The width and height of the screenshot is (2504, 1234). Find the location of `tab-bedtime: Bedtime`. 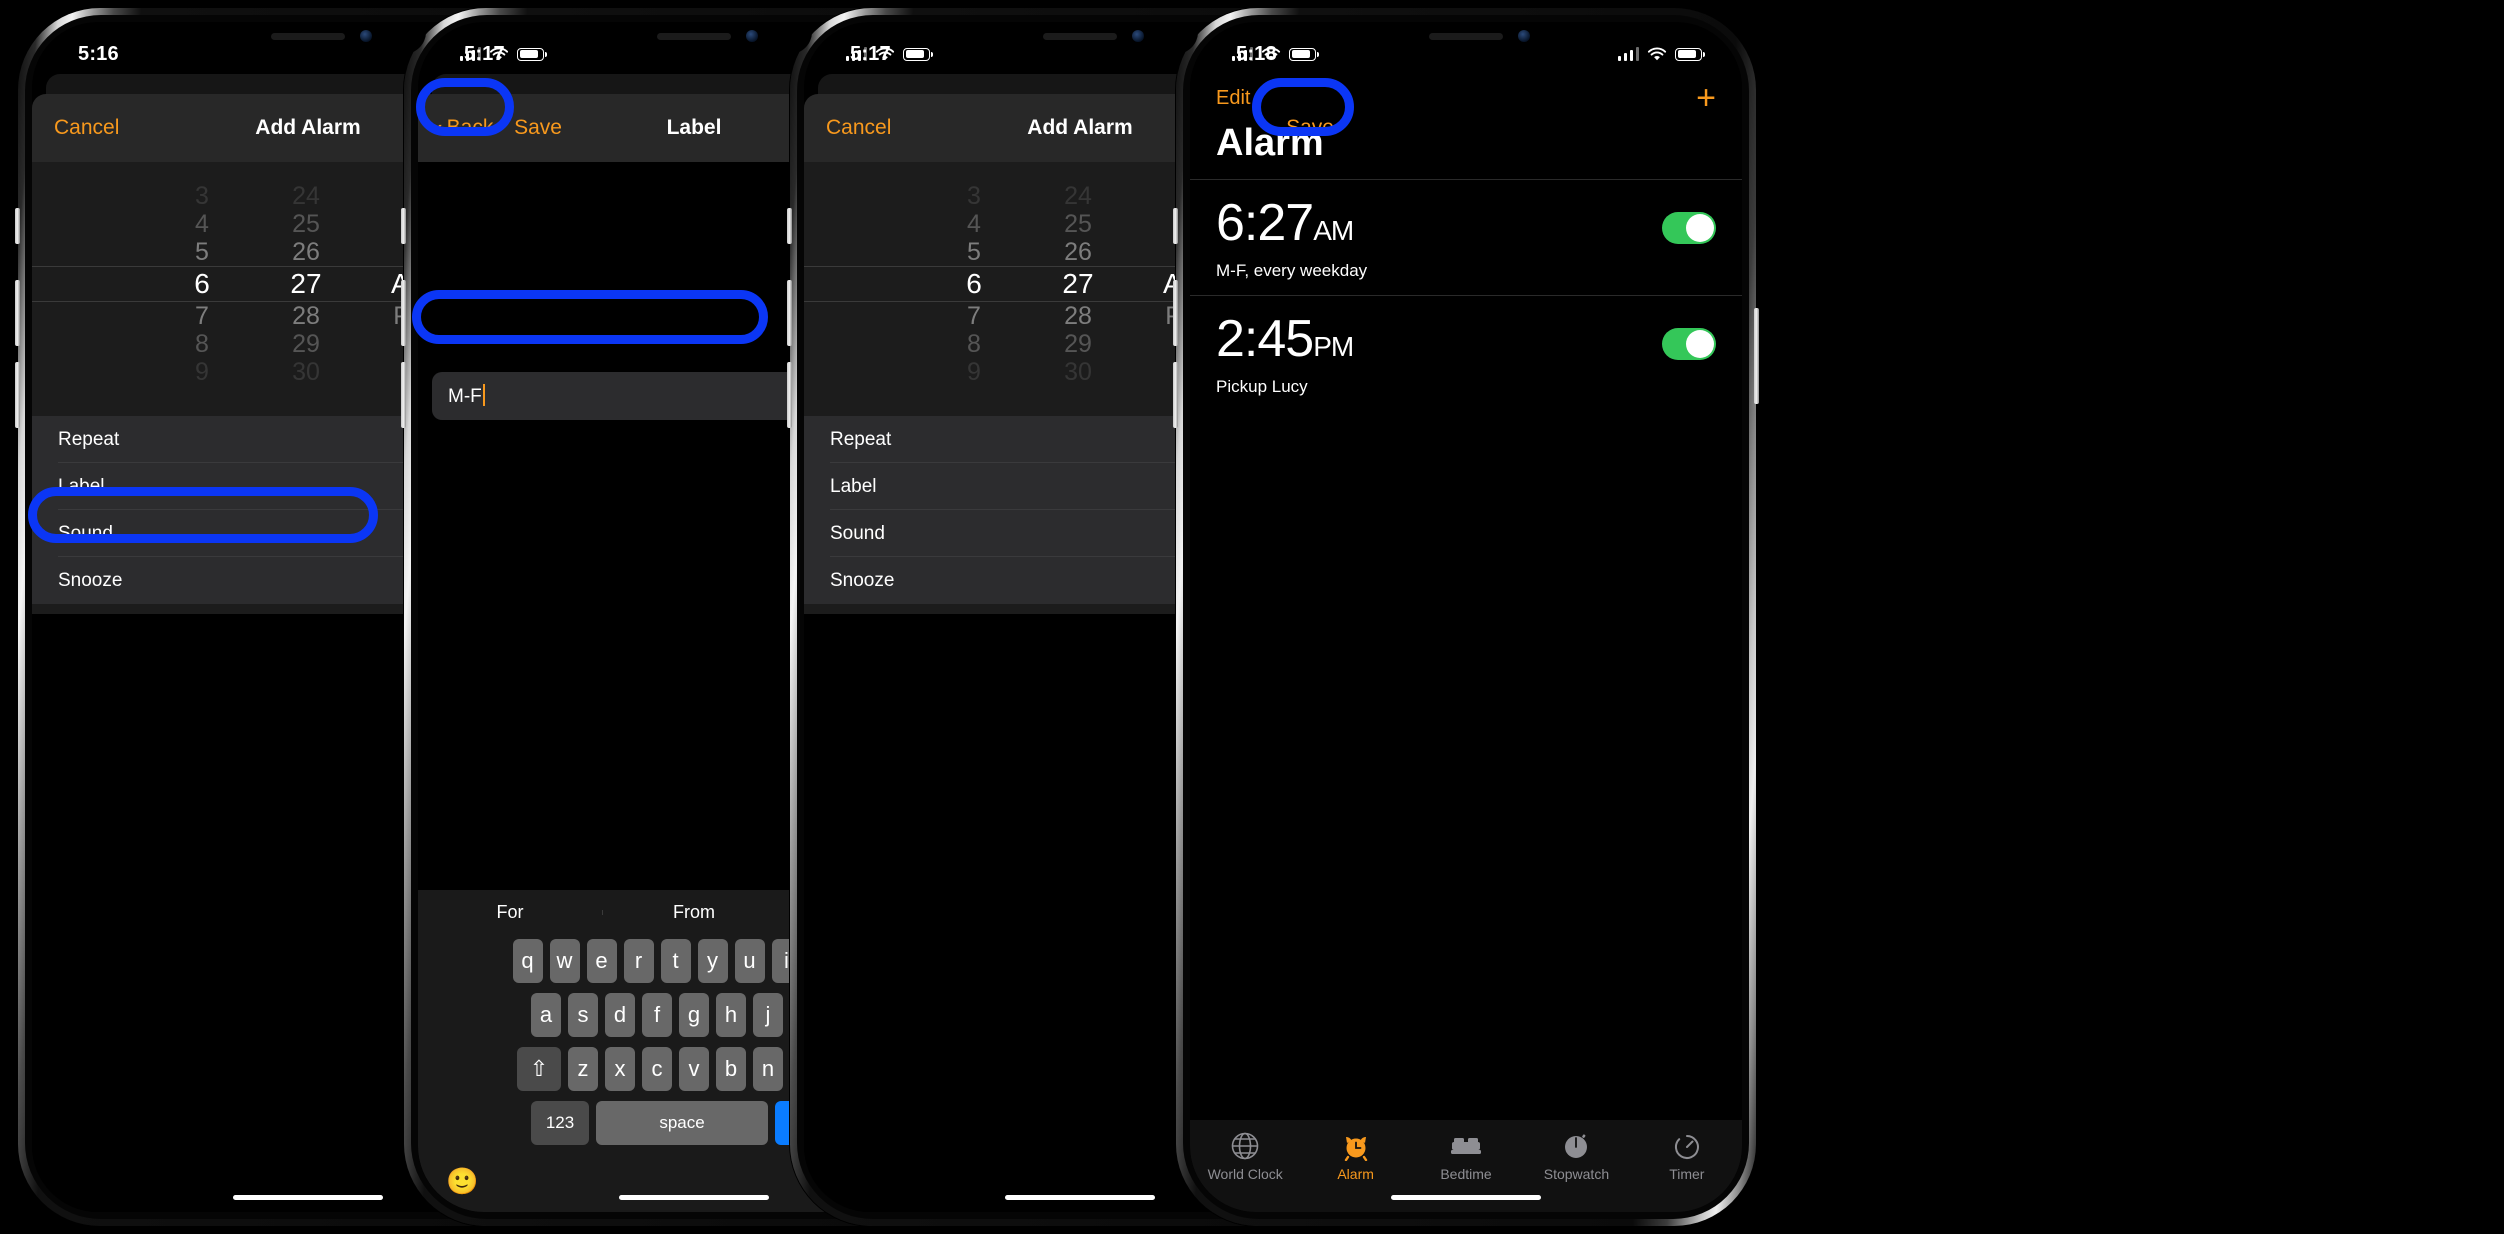

tab-bedtime: Bedtime is located at coordinates (1466, 1156).